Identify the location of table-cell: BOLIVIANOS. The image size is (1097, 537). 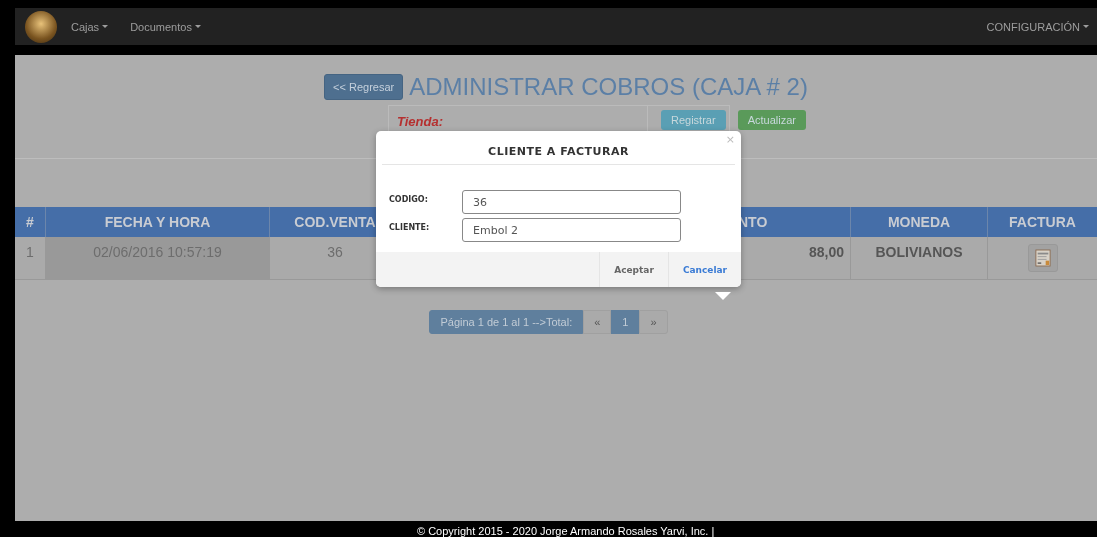
(918, 258).